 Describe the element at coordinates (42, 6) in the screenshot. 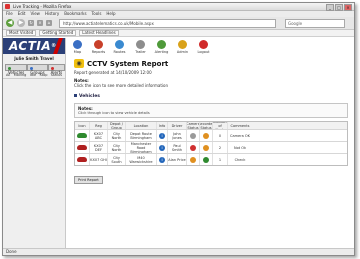

I see `window-title: Live Tracking - Mozilla Firefox` at that location.